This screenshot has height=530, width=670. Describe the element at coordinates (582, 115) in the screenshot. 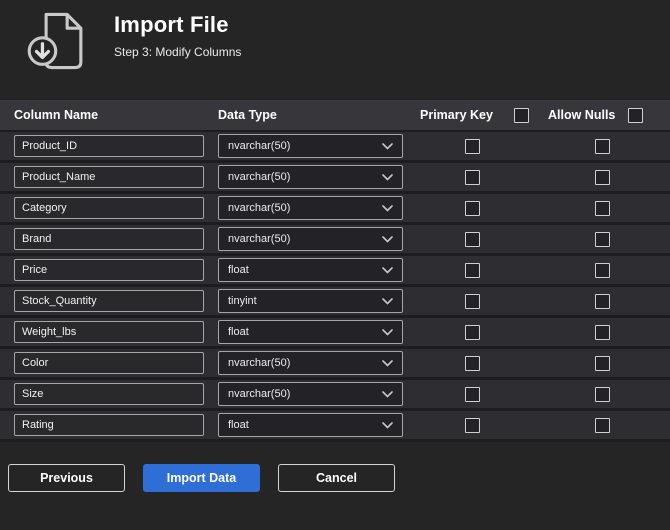

I see `allow-nulls-header-label: Allow Nulls` at that location.